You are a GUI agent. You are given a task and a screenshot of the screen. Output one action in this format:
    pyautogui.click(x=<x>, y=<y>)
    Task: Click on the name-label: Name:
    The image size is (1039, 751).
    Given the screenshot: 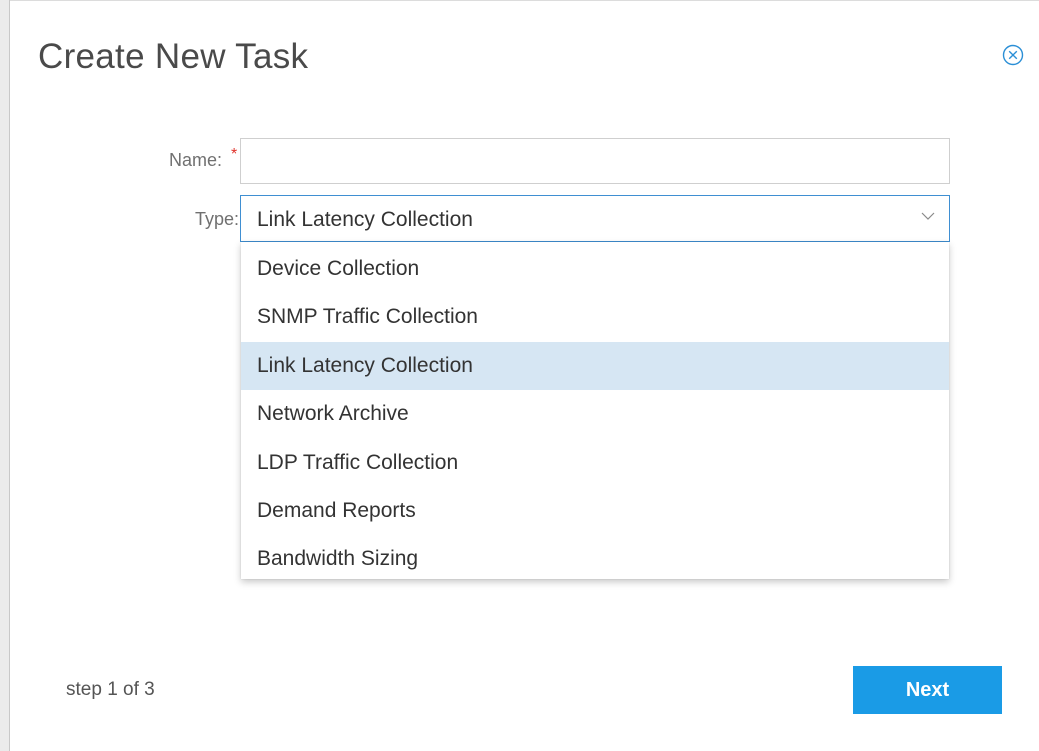 What is the action you would take?
    pyautogui.click(x=195, y=160)
    